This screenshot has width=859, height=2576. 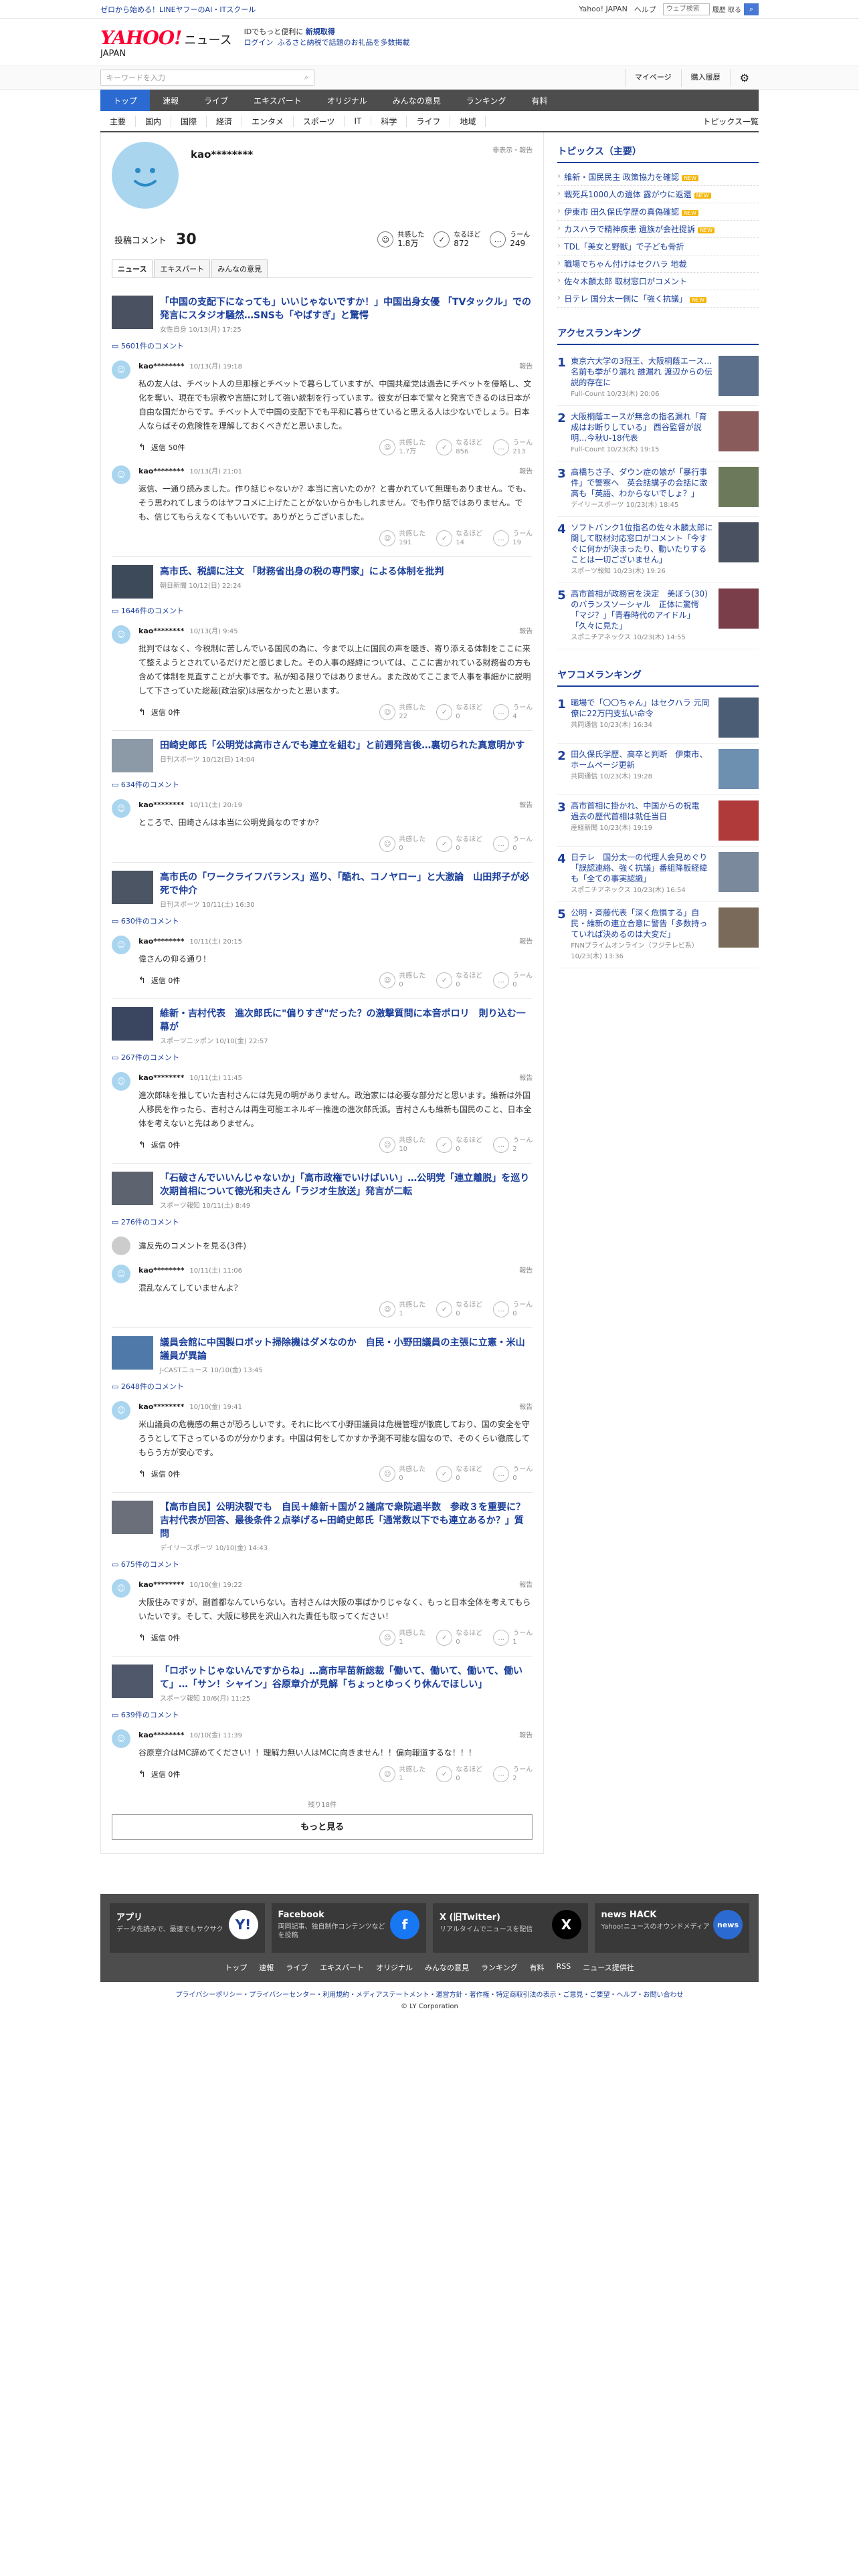 What do you see at coordinates (236, 1967) in the screenshot?
I see `footer-nav-item: トップ` at bounding box center [236, 1967].